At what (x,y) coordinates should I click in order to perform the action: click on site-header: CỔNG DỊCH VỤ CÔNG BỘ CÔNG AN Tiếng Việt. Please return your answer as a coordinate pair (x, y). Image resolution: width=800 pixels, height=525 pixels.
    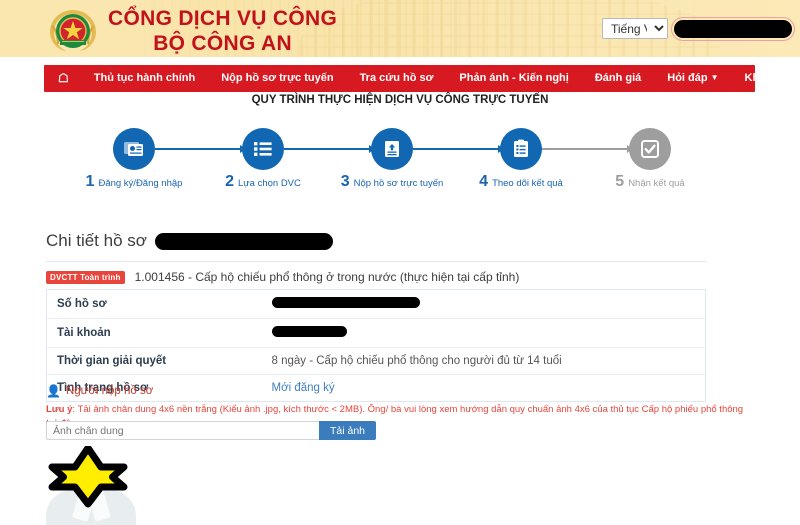
    Looking at the image, I should click on (400, 28).